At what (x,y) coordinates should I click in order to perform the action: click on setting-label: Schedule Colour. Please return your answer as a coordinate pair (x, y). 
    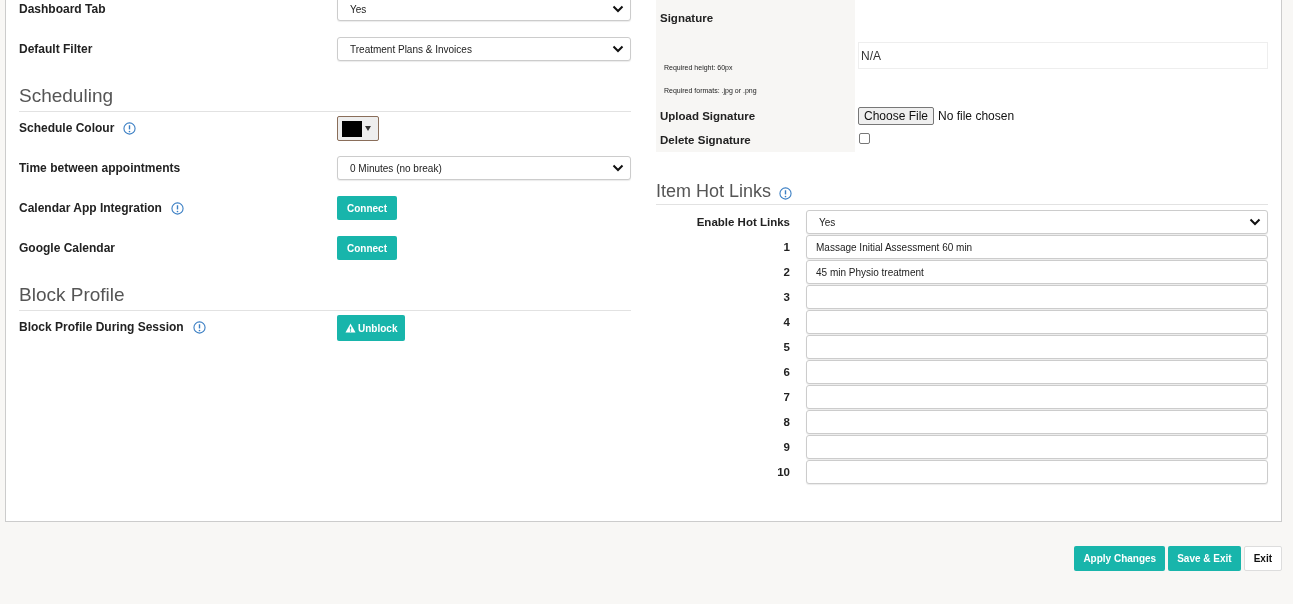
    Looking at the image, I should click on (67, 128).